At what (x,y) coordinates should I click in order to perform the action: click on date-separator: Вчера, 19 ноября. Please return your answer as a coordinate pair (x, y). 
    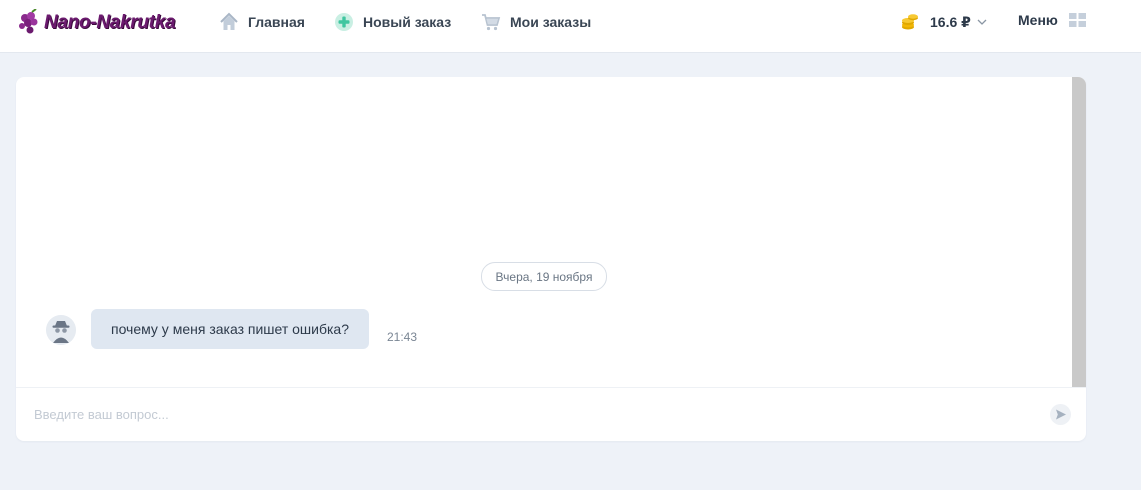
    Looking at the image, I should click on (544, 276).